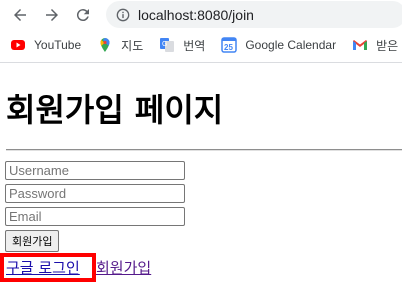 Image resolution: width=402 pixels, height=297 pixels. What do you see at coordinates (228, 47) in the screenshot?
I see `svg-text: 25` at bounding box center [228, 47].